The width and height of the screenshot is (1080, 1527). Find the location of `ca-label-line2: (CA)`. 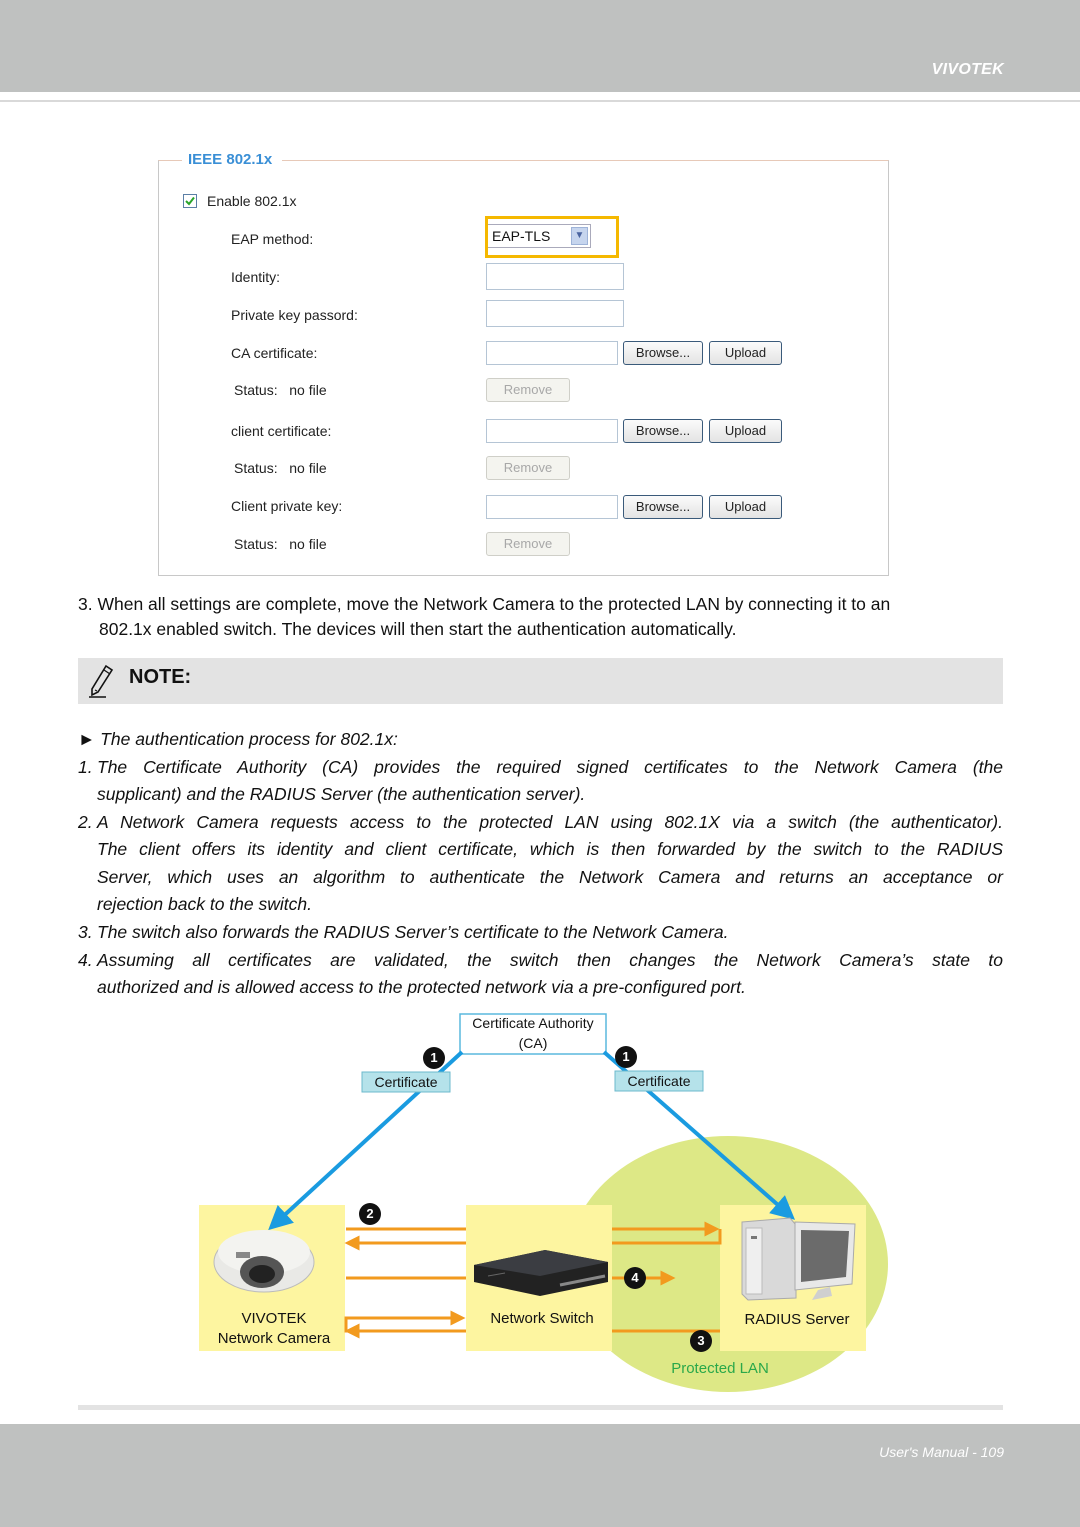

ca-label-line2: (CA) is located at coordinates (533, 1043).